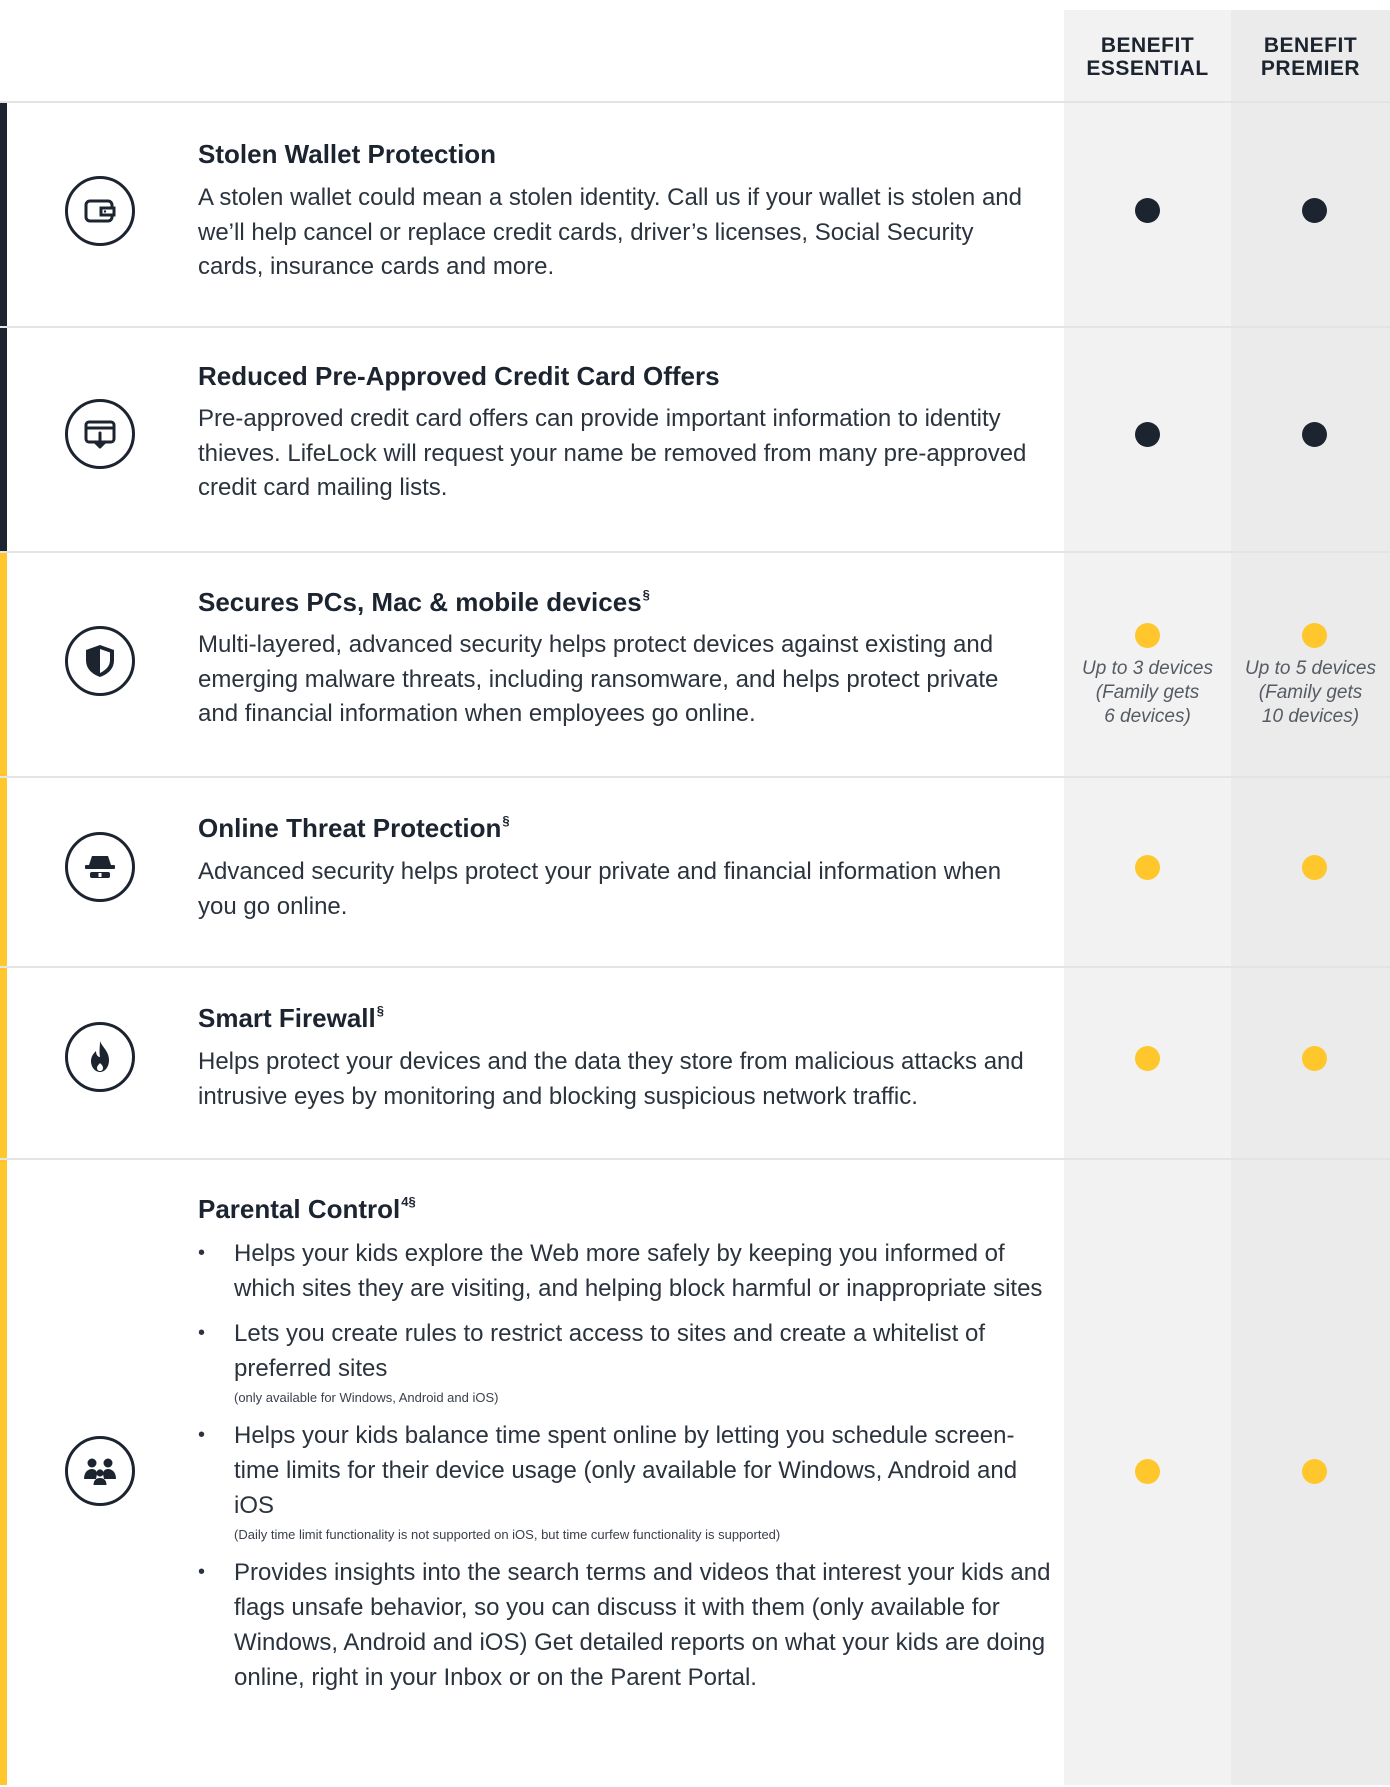 This screenshot has height=1787, width=1390. Describe the element at coordinates (459, 376) in the screenshot. I see `feature-title: Reduced Pre-Approved Credit Card Offers` at that location.